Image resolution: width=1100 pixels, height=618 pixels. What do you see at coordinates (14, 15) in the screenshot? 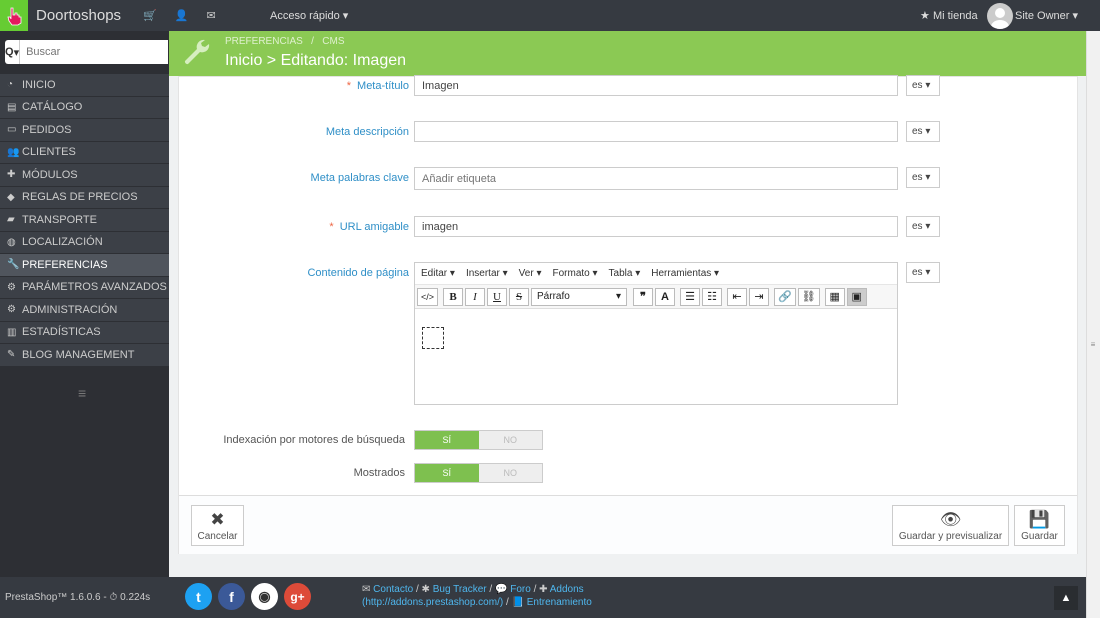
I see `prestashop-logo` at bounding box center [14, 15].